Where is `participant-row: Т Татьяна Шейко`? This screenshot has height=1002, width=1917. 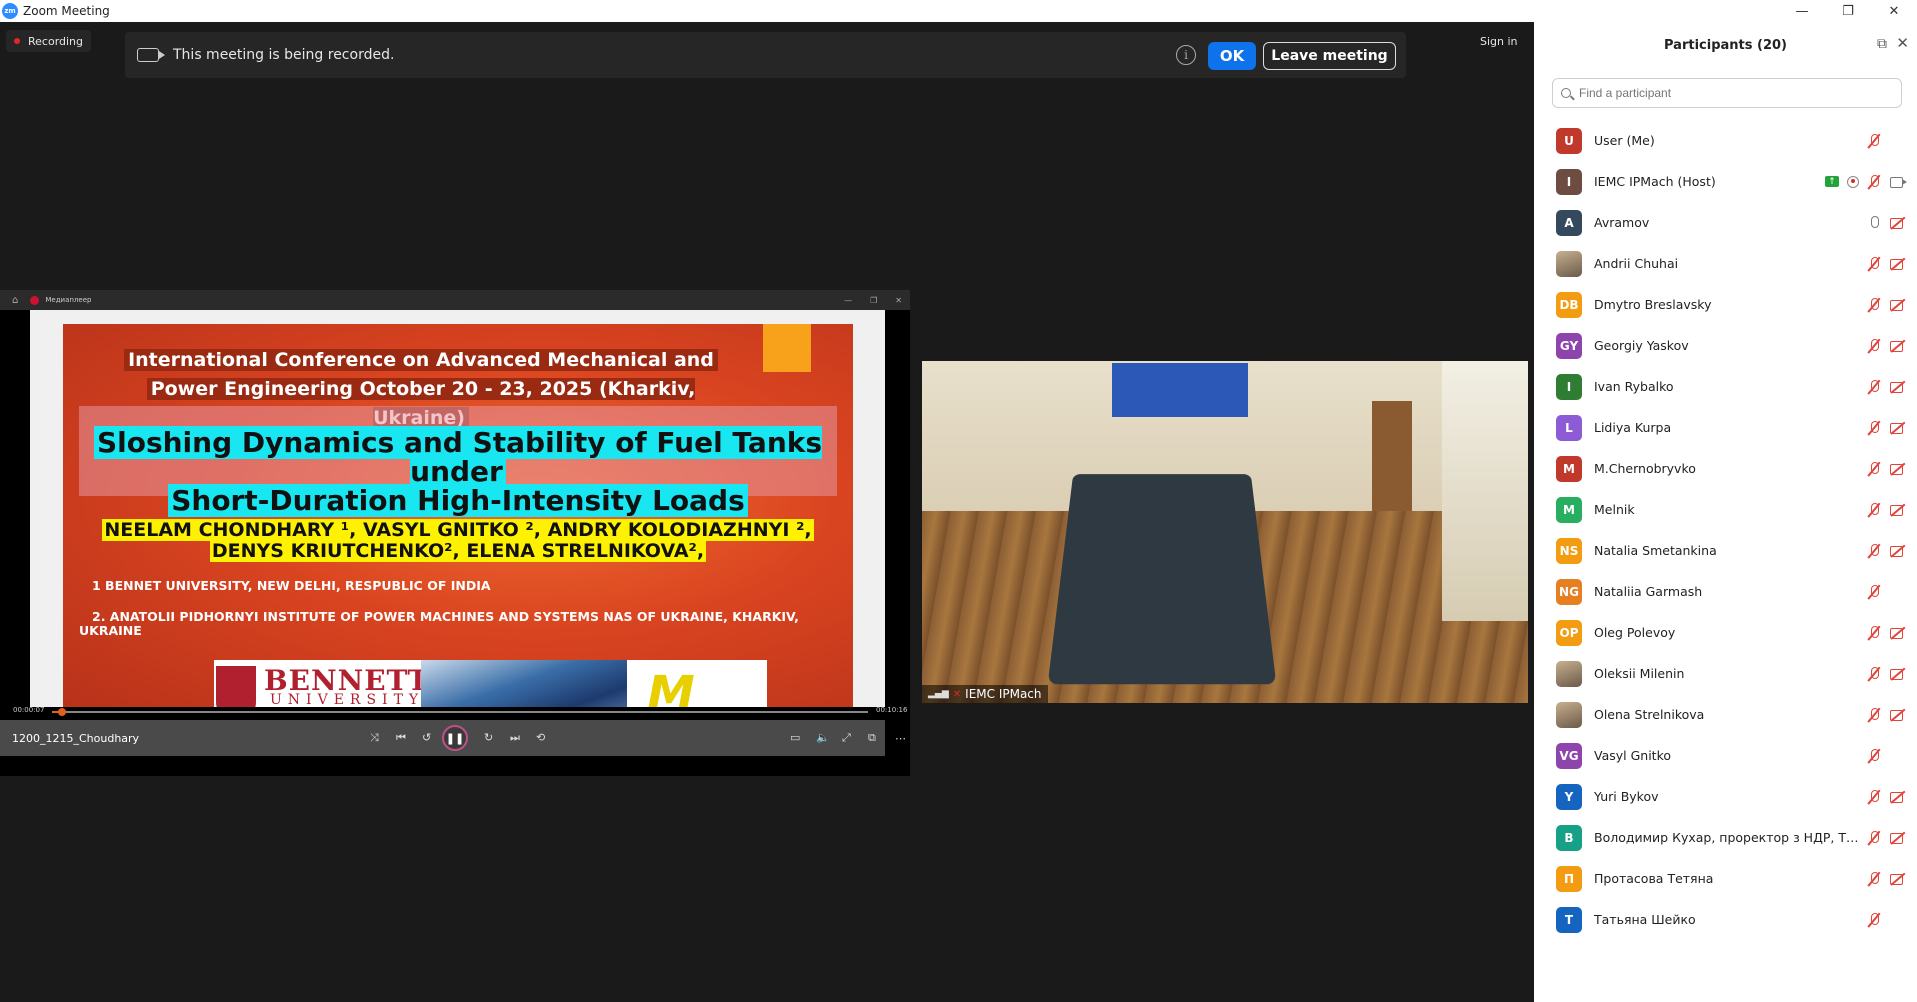
participant-row: Т Татьяна Шейко is located at coordinates (1725, 919).